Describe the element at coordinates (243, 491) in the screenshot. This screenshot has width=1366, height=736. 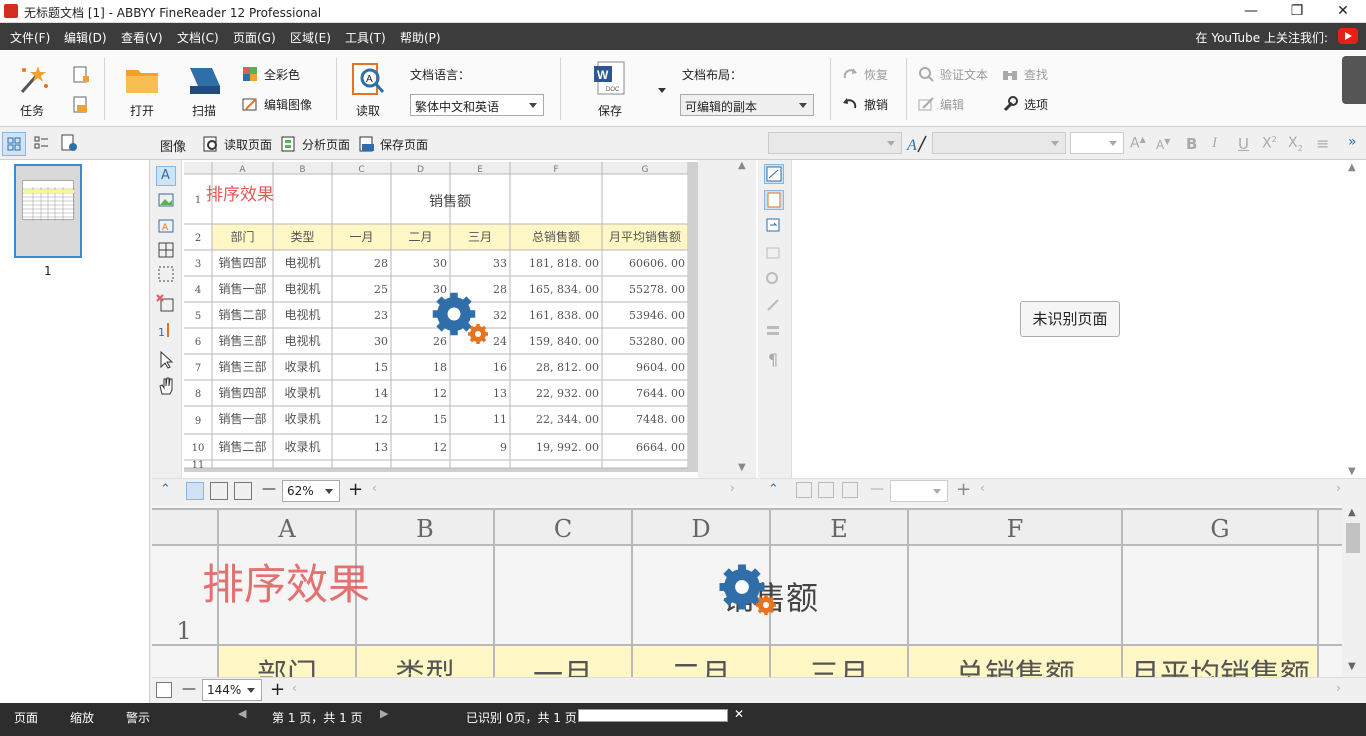
I see `fit-height-icon` at that location.